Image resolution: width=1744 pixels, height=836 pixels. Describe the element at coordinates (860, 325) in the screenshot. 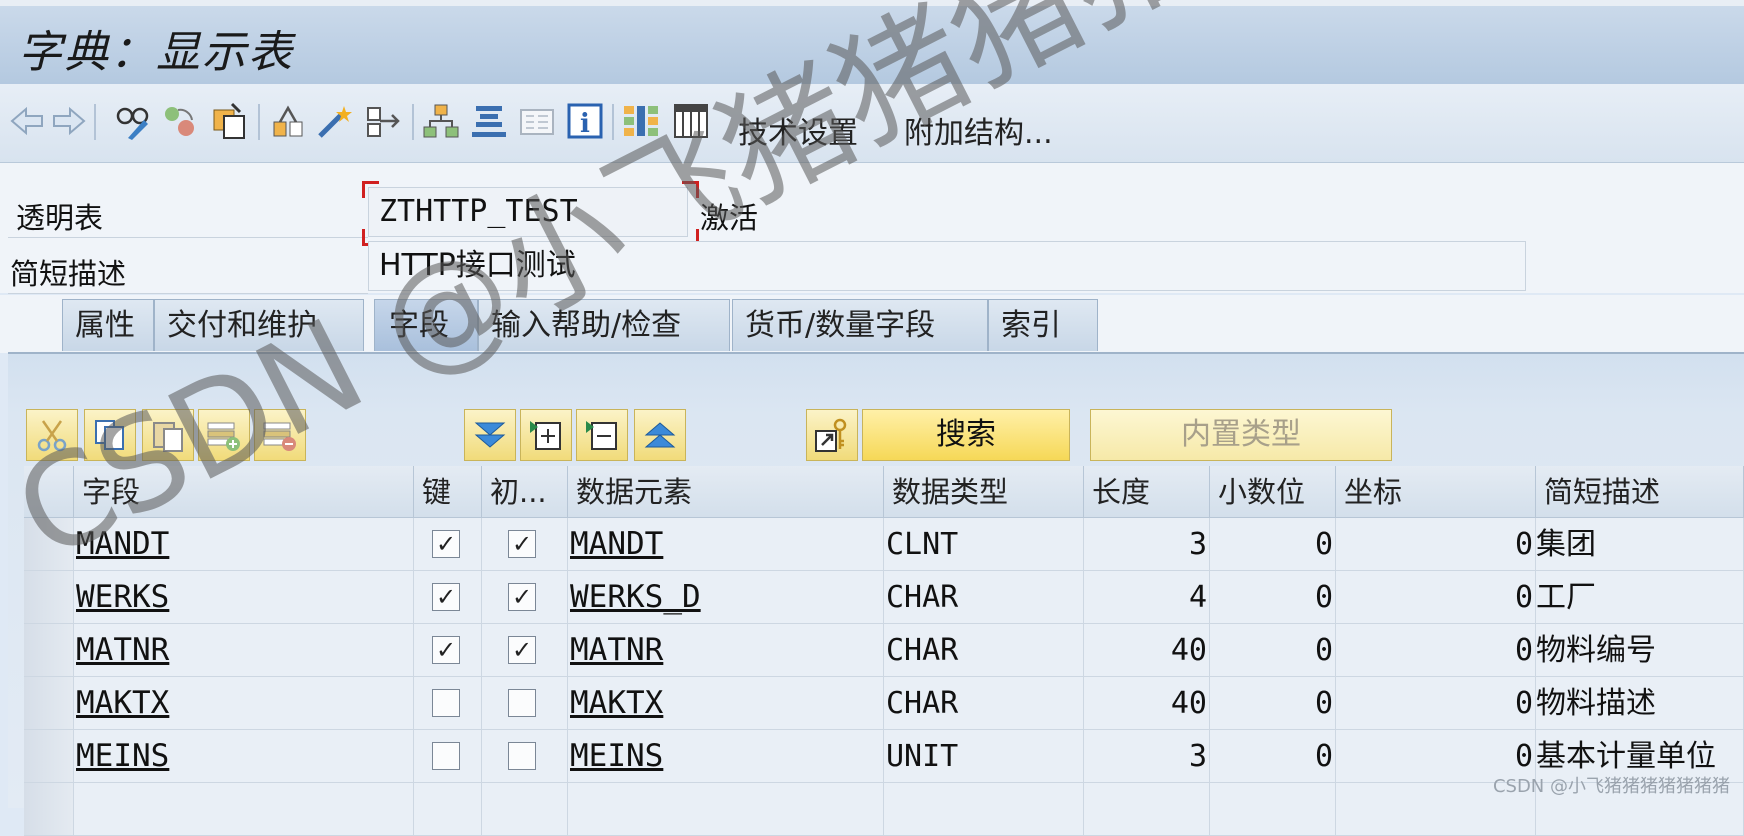

I see `tab-currency-quantity-fields: 货币/数量字段` at that location.